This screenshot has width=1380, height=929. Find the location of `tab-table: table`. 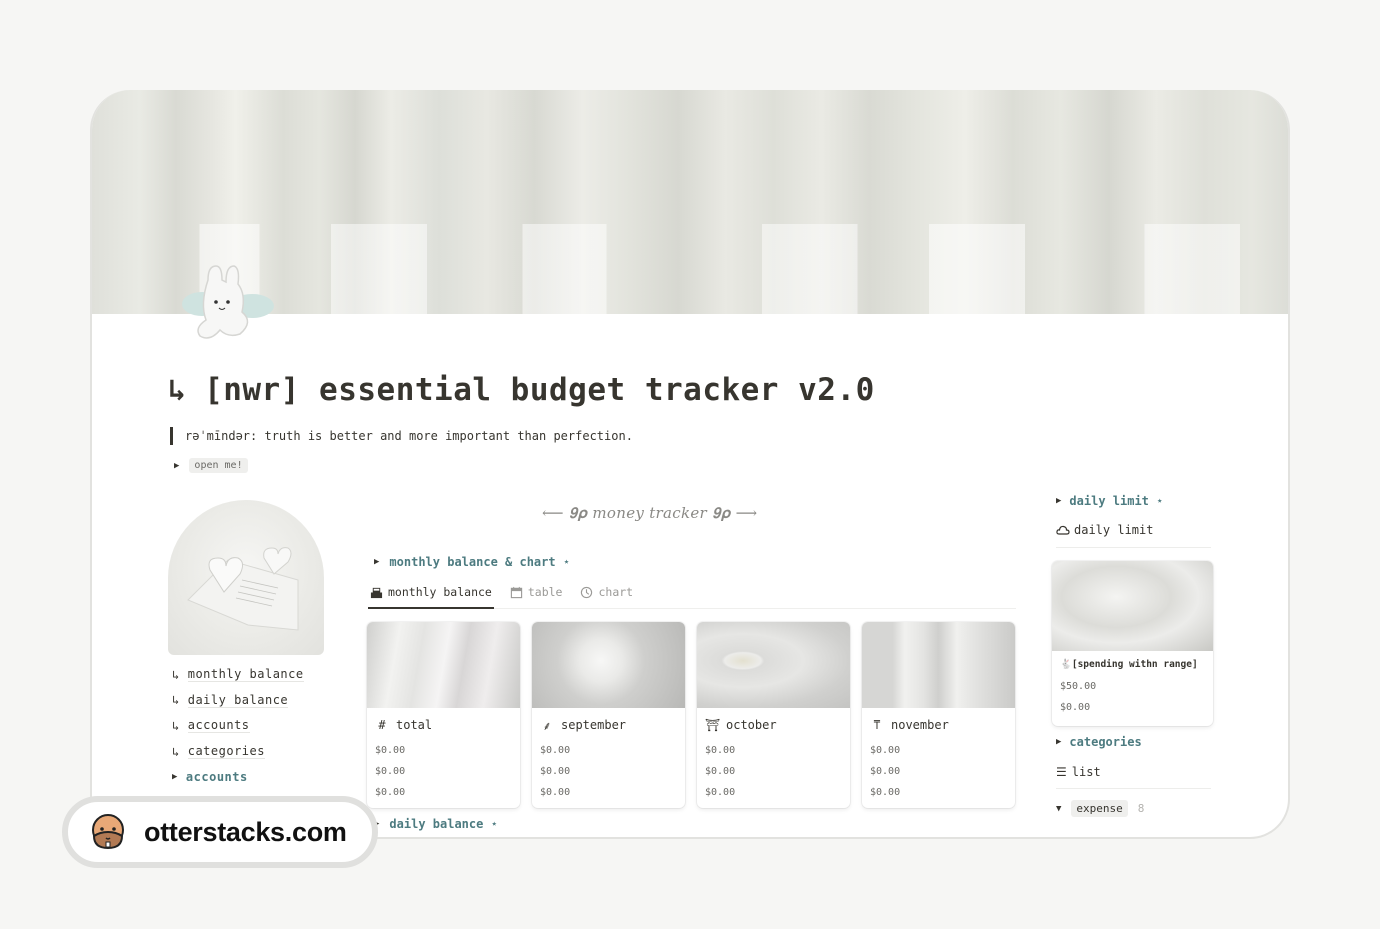

tab-table: table is located at coordinates (536, 595).